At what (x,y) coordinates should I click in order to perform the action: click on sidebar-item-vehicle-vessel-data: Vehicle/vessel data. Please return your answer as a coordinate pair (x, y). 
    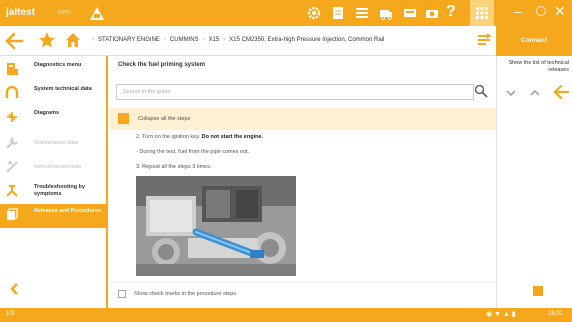
    Looking at the image, I should click on (53, 168).